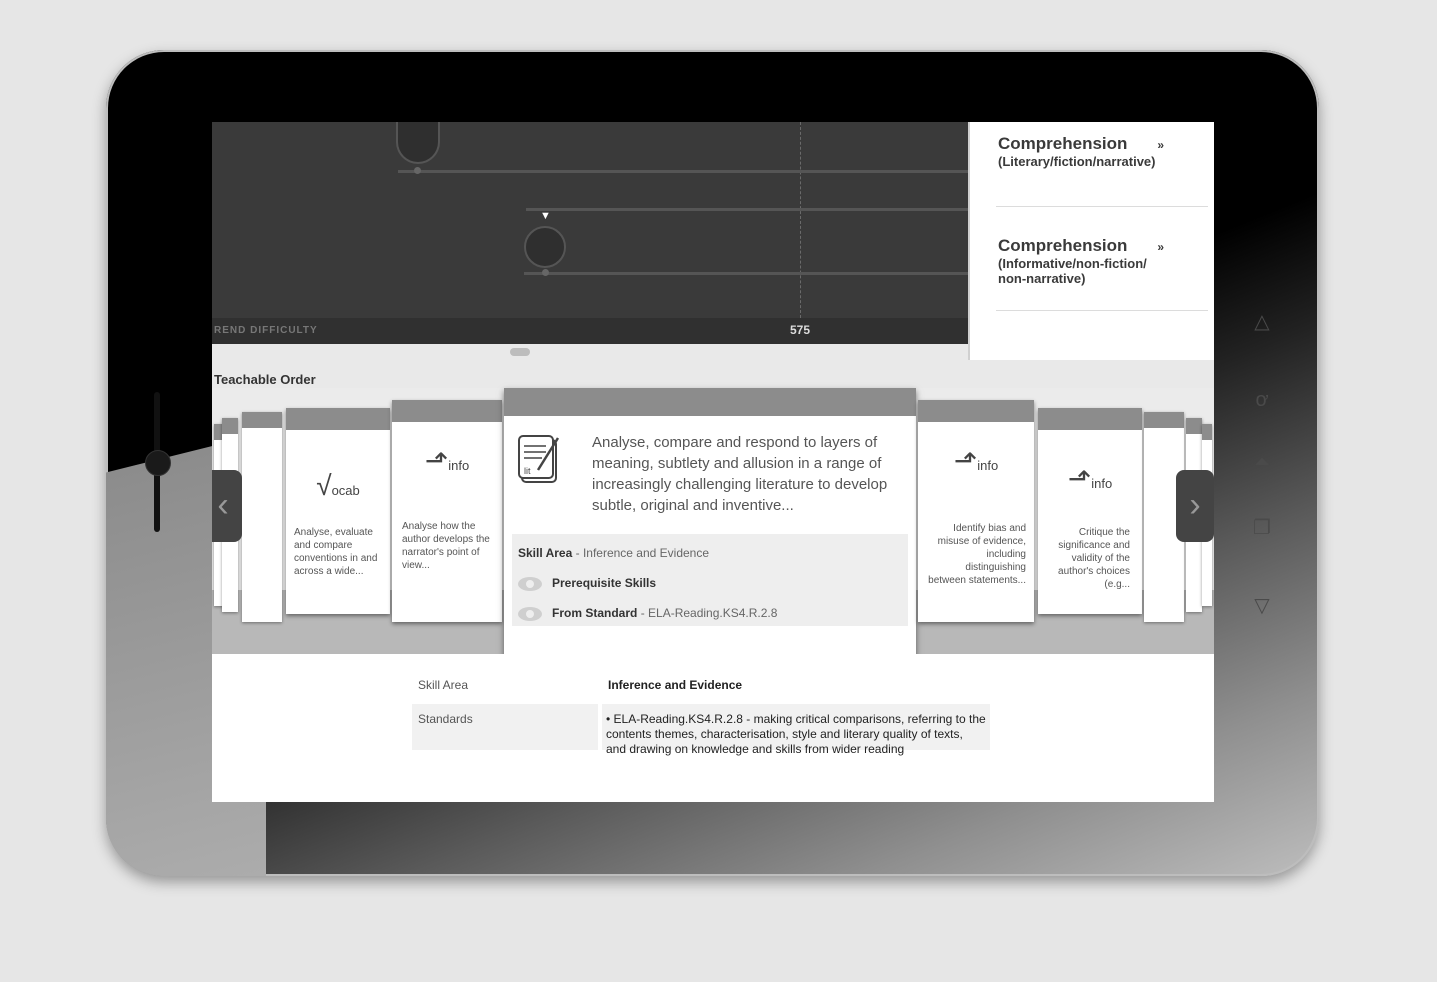 The image size is (1437, 982). I want to click on vocab-icon: √ocab, so click(338, 485).